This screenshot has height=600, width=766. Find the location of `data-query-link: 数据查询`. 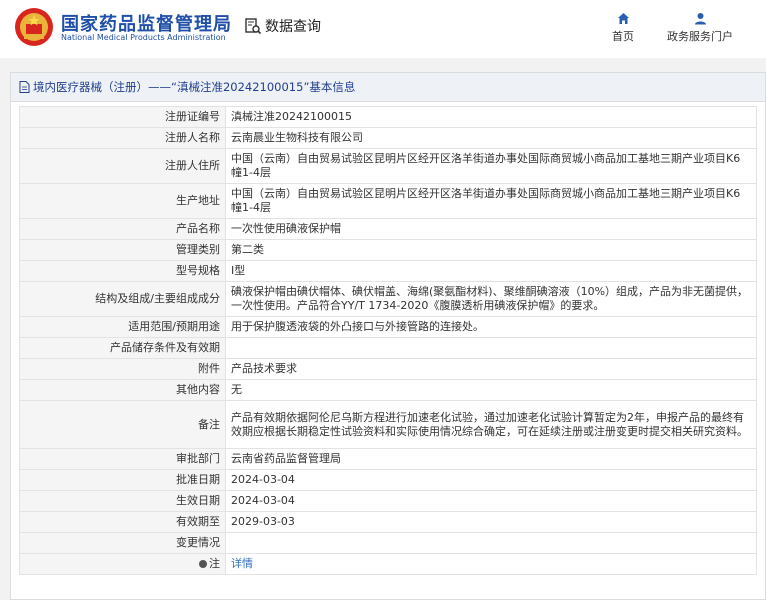

data-query-link: 数据查询 is located at coordinates (282, 26).